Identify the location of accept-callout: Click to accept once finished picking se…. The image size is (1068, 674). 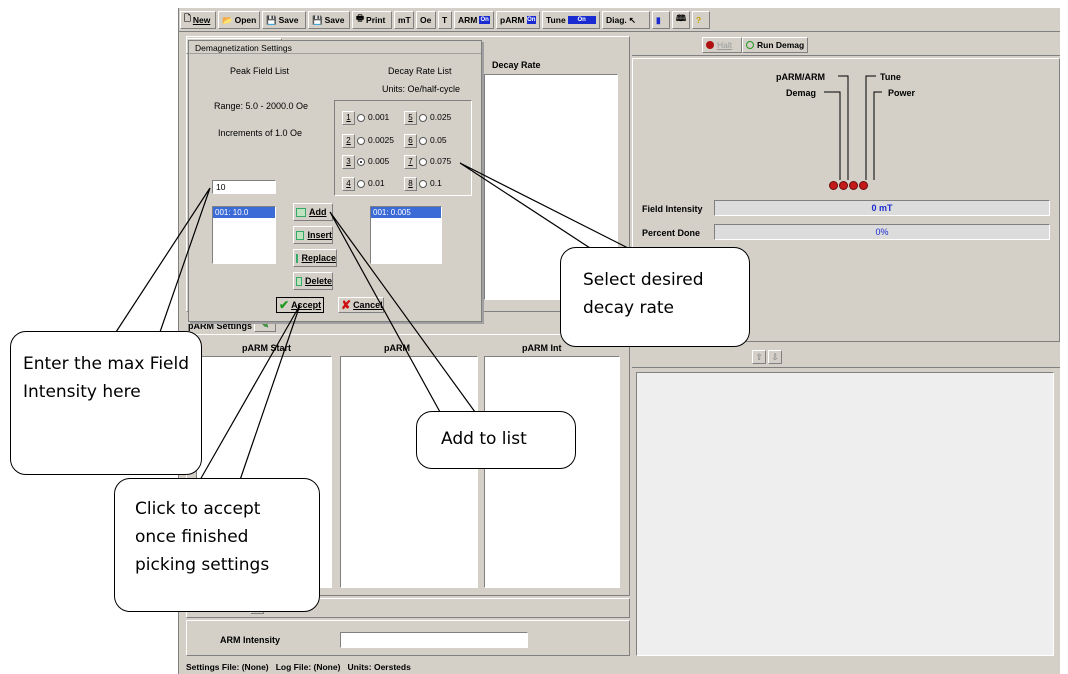
(217, 545).